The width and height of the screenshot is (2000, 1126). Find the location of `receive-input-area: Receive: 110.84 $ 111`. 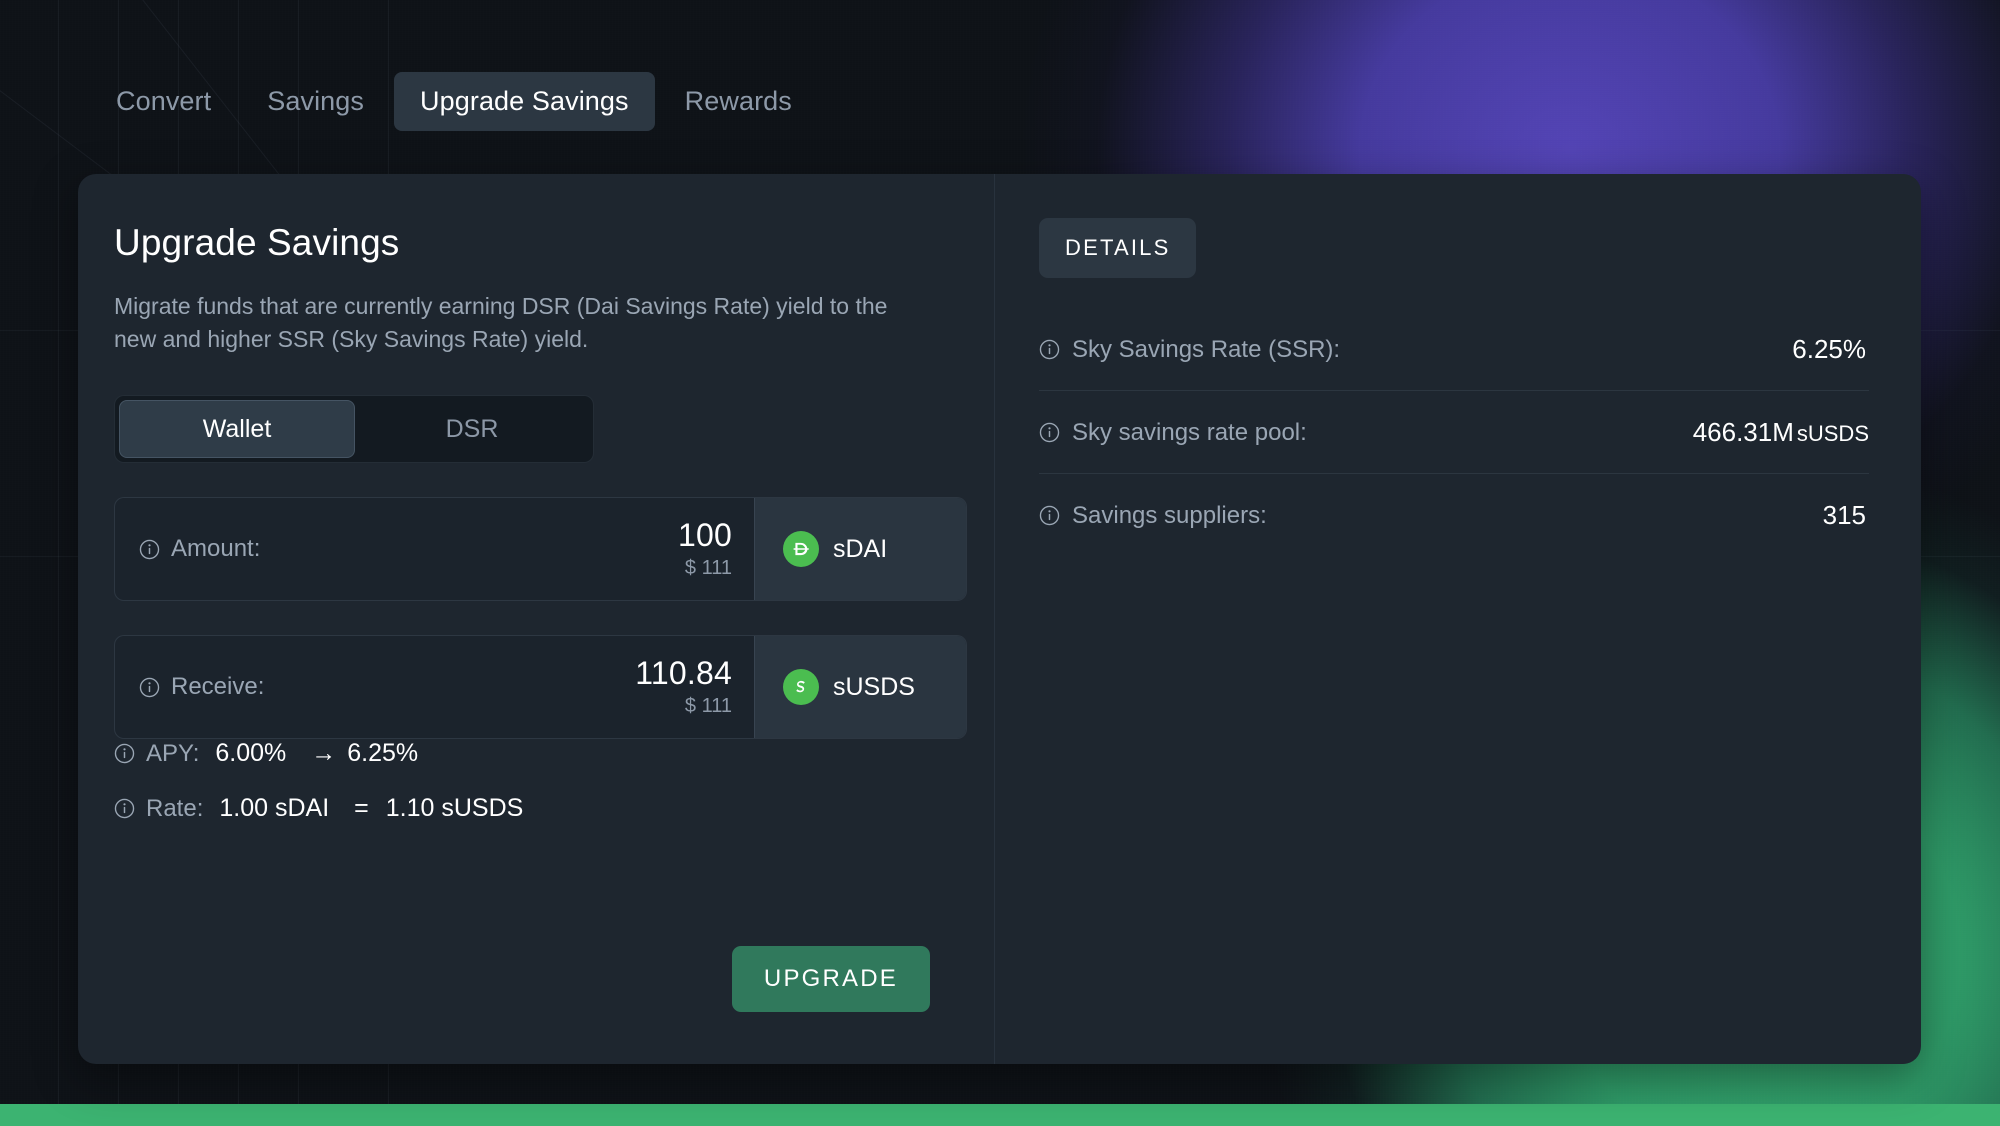

receive-input-area: Receive: 110.84 $ 111 is located at coordinates (434, 687).